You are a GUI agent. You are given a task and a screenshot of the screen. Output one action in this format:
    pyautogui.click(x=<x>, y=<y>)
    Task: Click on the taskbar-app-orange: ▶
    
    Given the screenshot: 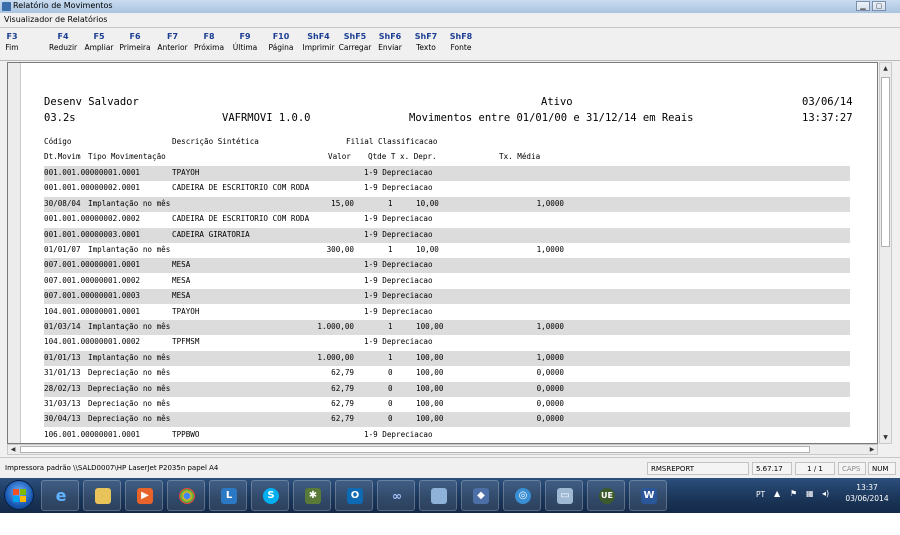 What is the action you would take?
    pyautogui.click(x=144, y=495)
    